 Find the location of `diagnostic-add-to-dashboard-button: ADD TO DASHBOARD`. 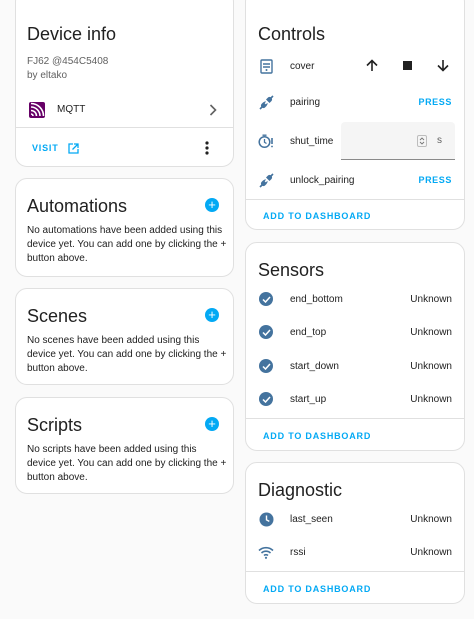

diagnostic-add-to-dashboard-button: ADD TO DASHBOARD is located at coordinates (317, 589).